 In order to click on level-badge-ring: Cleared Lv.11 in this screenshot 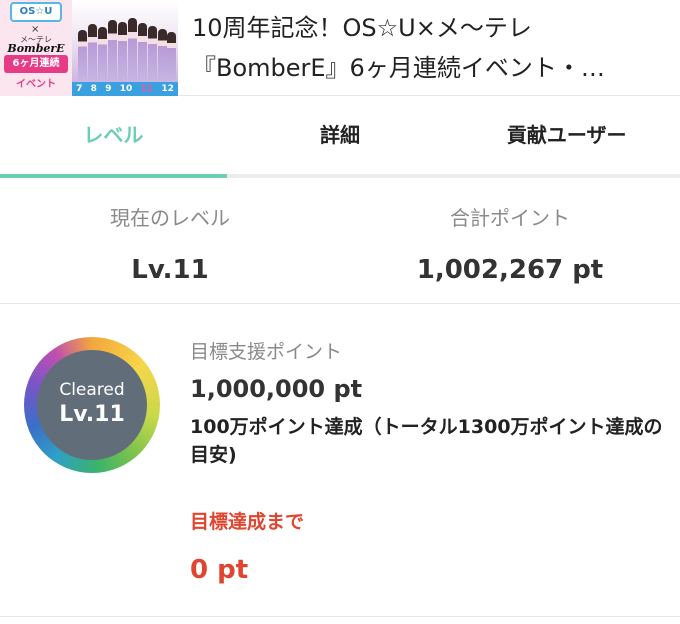, I will do `click(92, 405)`.